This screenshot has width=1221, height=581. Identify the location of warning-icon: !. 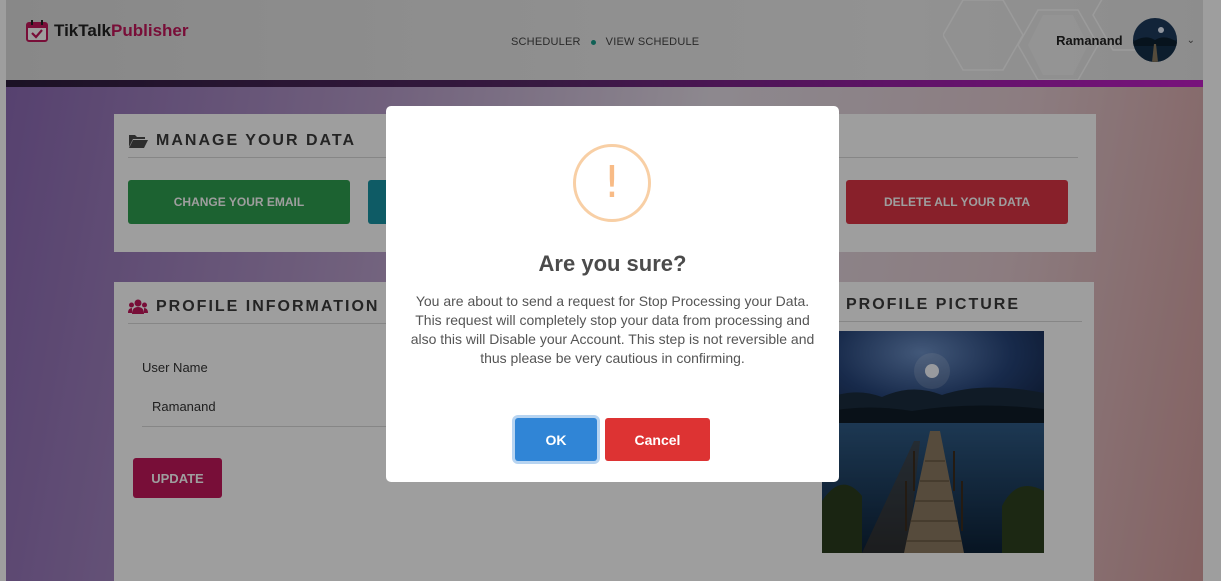
(612, 183).